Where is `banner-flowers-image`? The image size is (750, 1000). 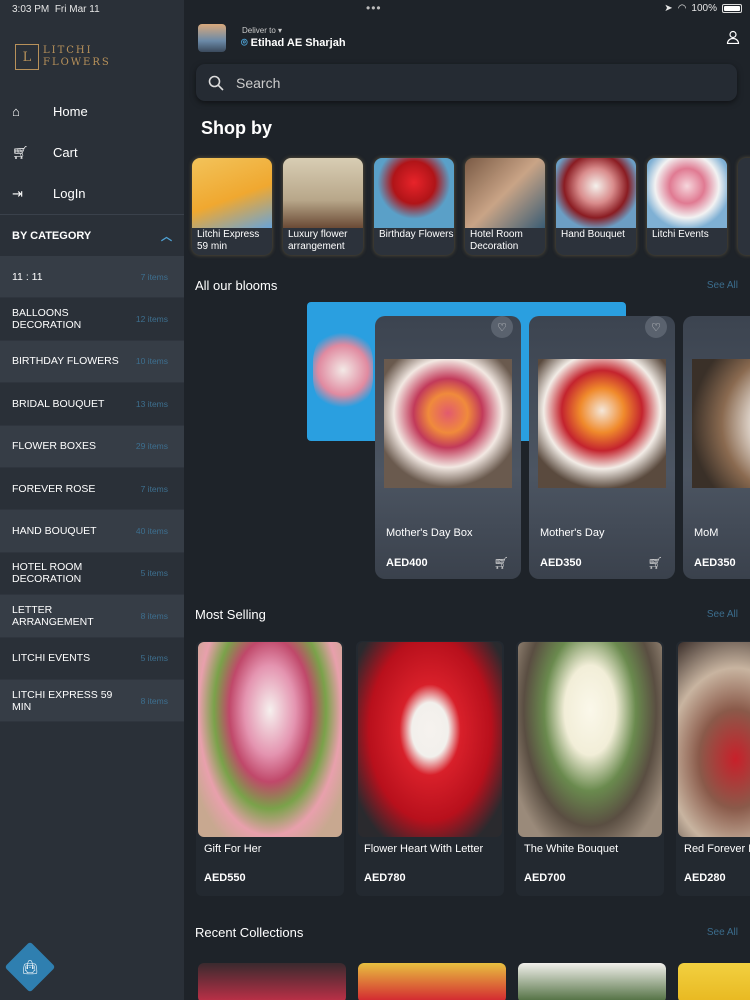 banner-flowers-image is located at coordinates (343, 370).